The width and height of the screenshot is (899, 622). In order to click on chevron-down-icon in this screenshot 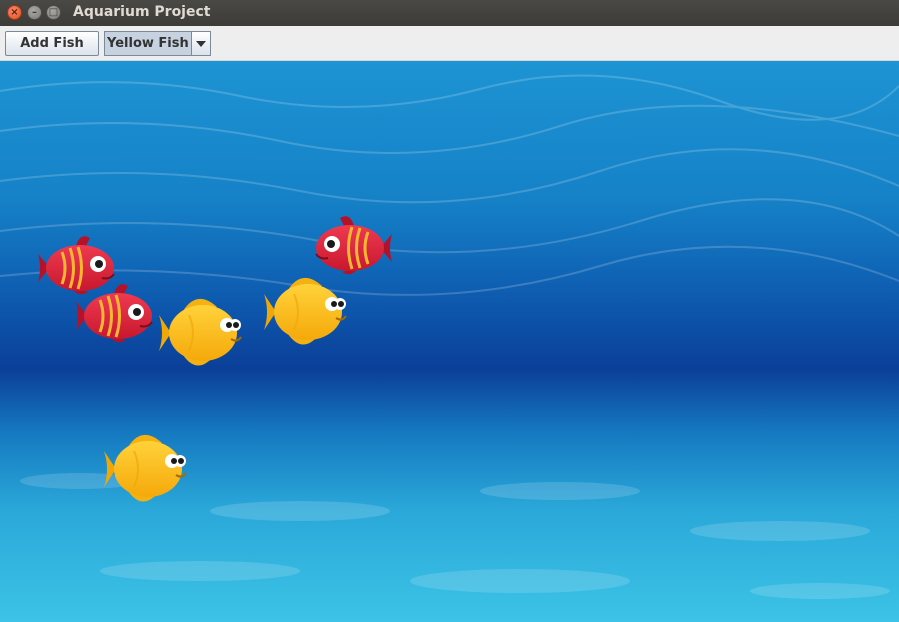, I will do `click(201, 43)`.